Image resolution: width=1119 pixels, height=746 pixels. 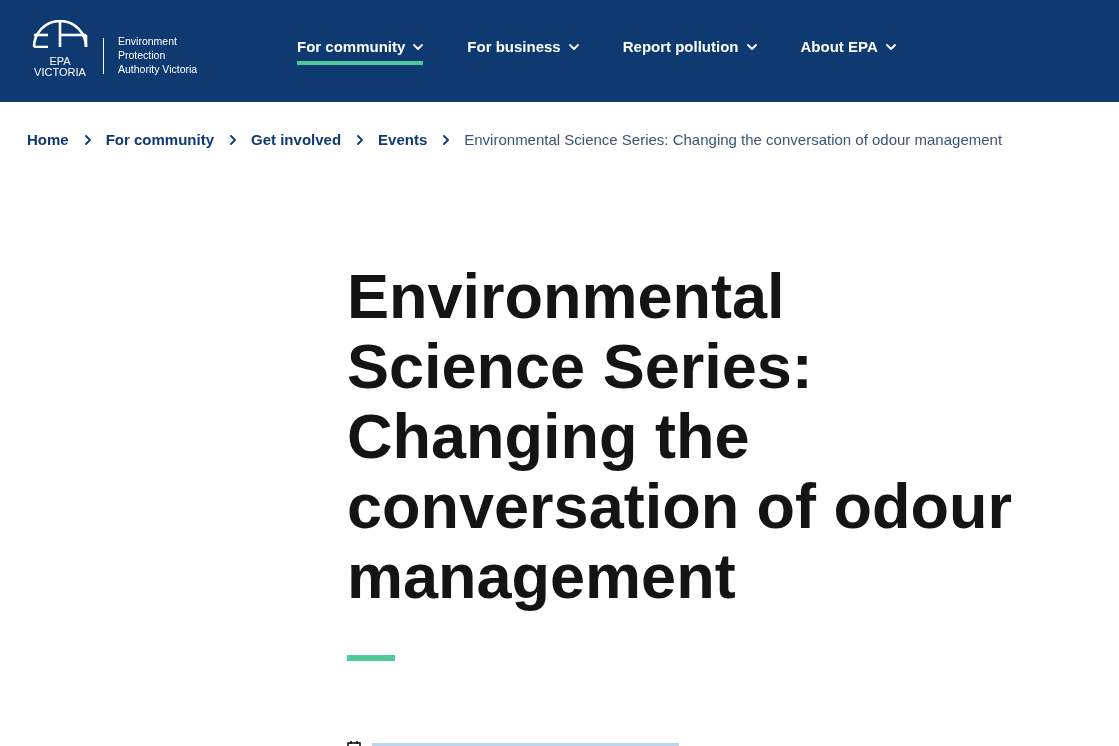 What do you see at coordinates (48, 140) in the screenshot?
I see `breadcrumb-link: Home` at bounding box center [48, 140].